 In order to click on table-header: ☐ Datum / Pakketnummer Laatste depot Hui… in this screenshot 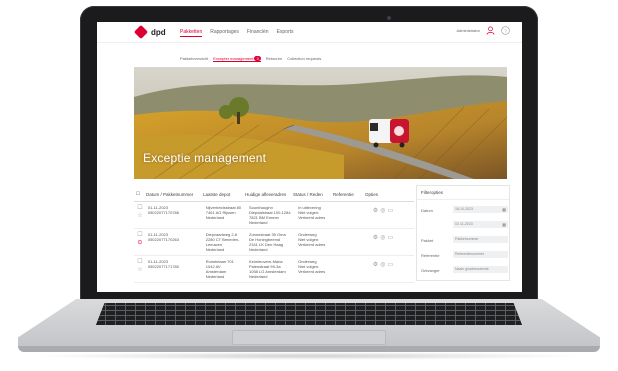, I will do `click(274, 194)`.